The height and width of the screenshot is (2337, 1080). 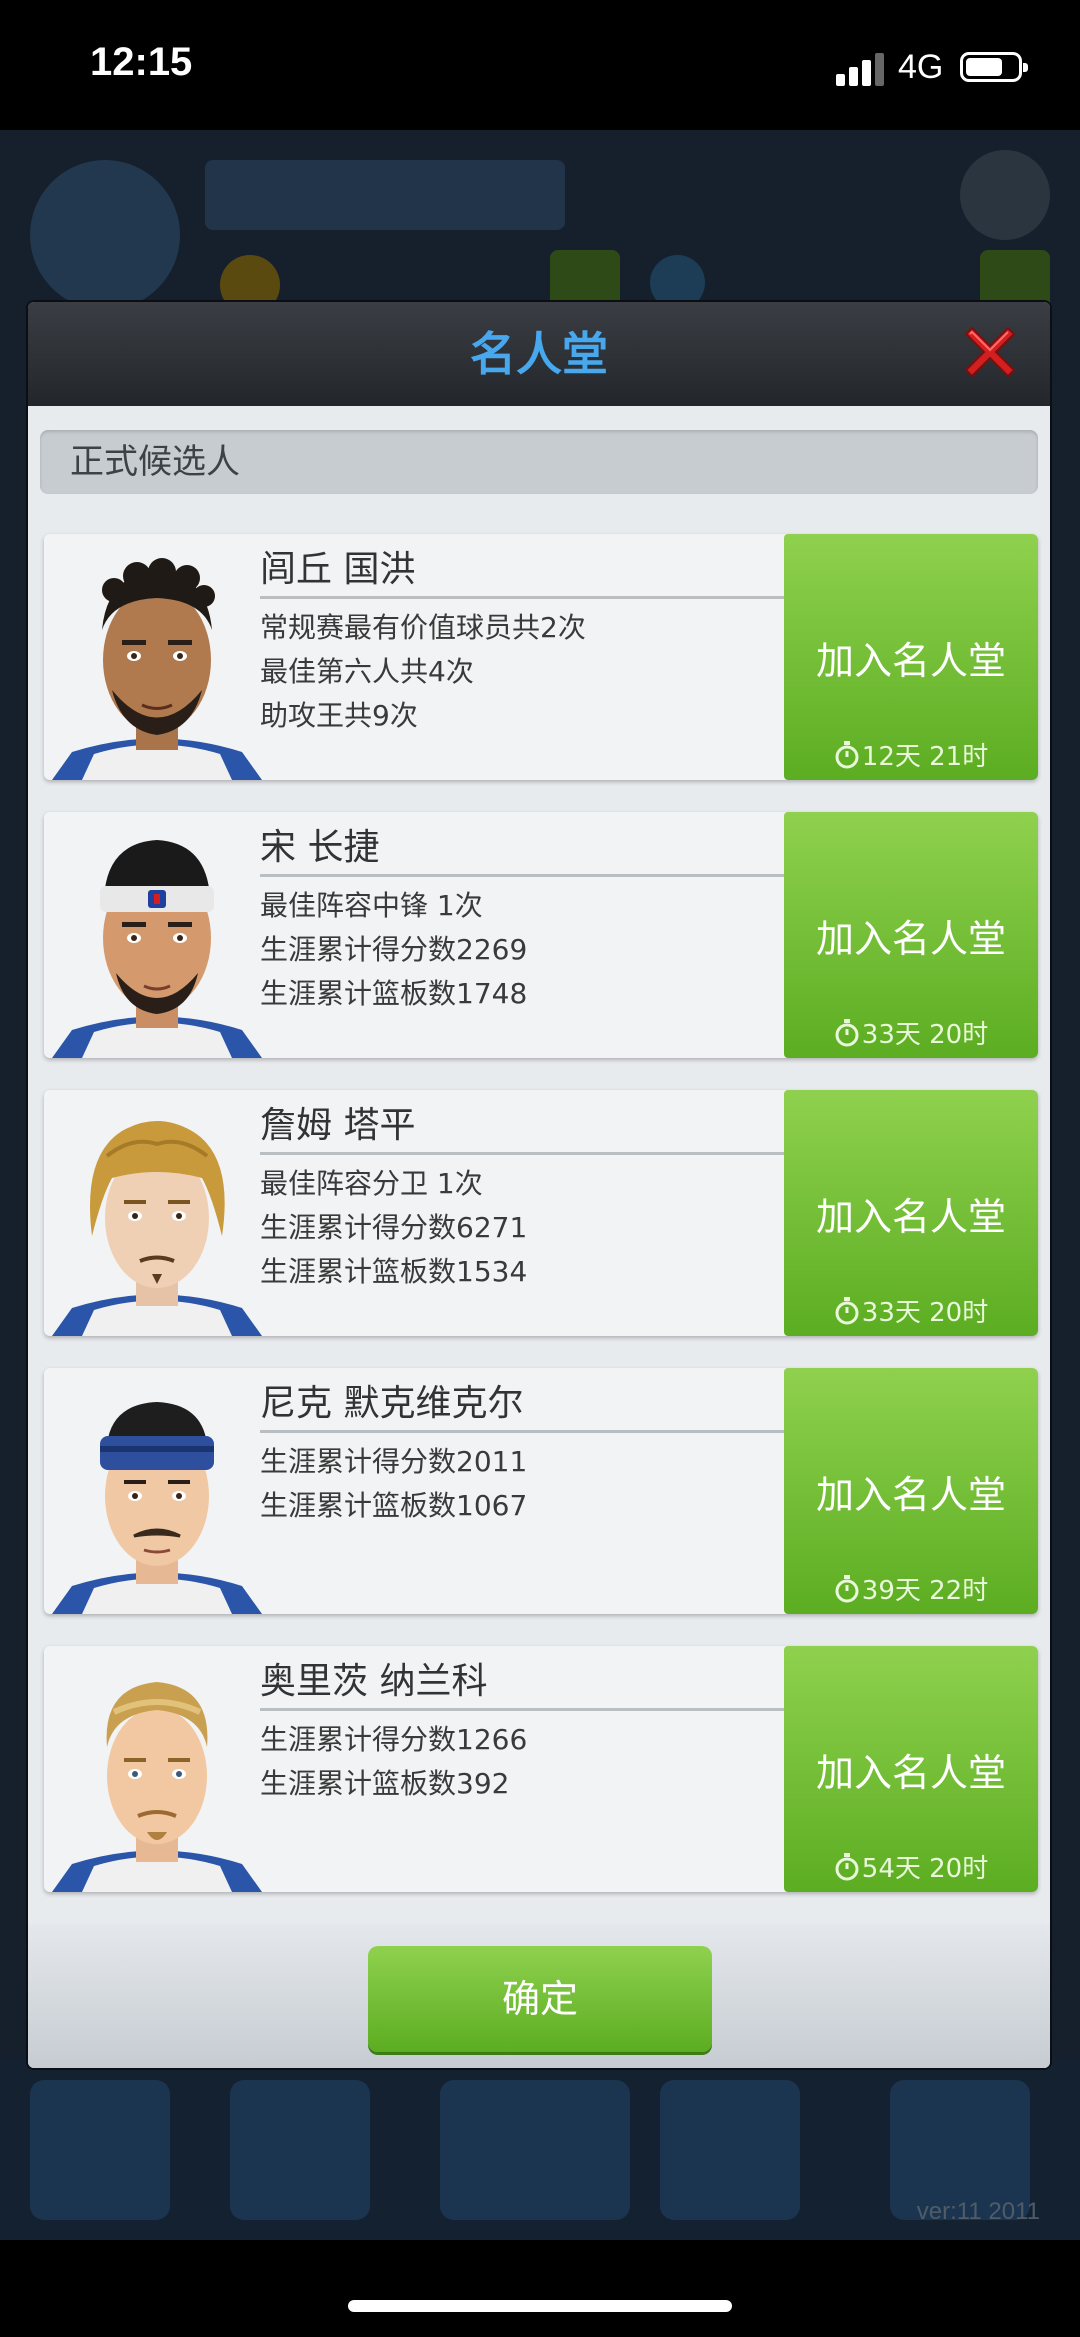 I want to click on stat-line: 生涯累计篮板数1748, so click(x=394, y=993).